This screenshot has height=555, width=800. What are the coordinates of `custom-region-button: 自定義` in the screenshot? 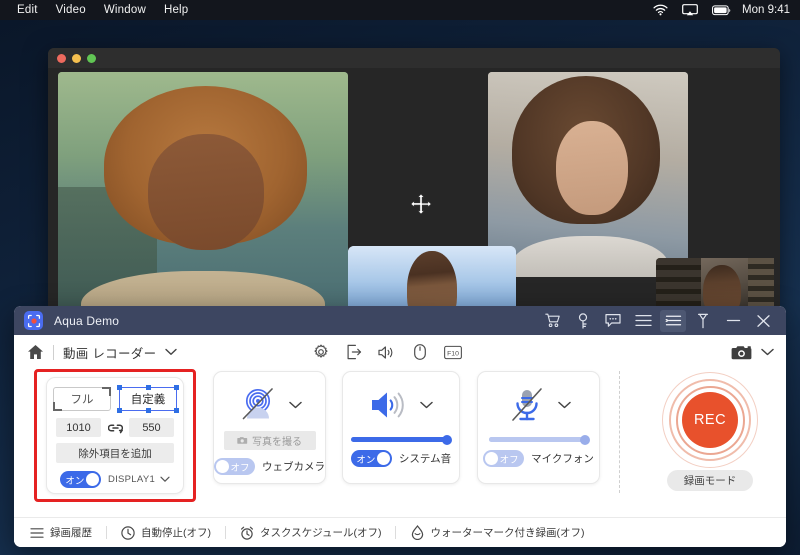 It's located at (148, 399).